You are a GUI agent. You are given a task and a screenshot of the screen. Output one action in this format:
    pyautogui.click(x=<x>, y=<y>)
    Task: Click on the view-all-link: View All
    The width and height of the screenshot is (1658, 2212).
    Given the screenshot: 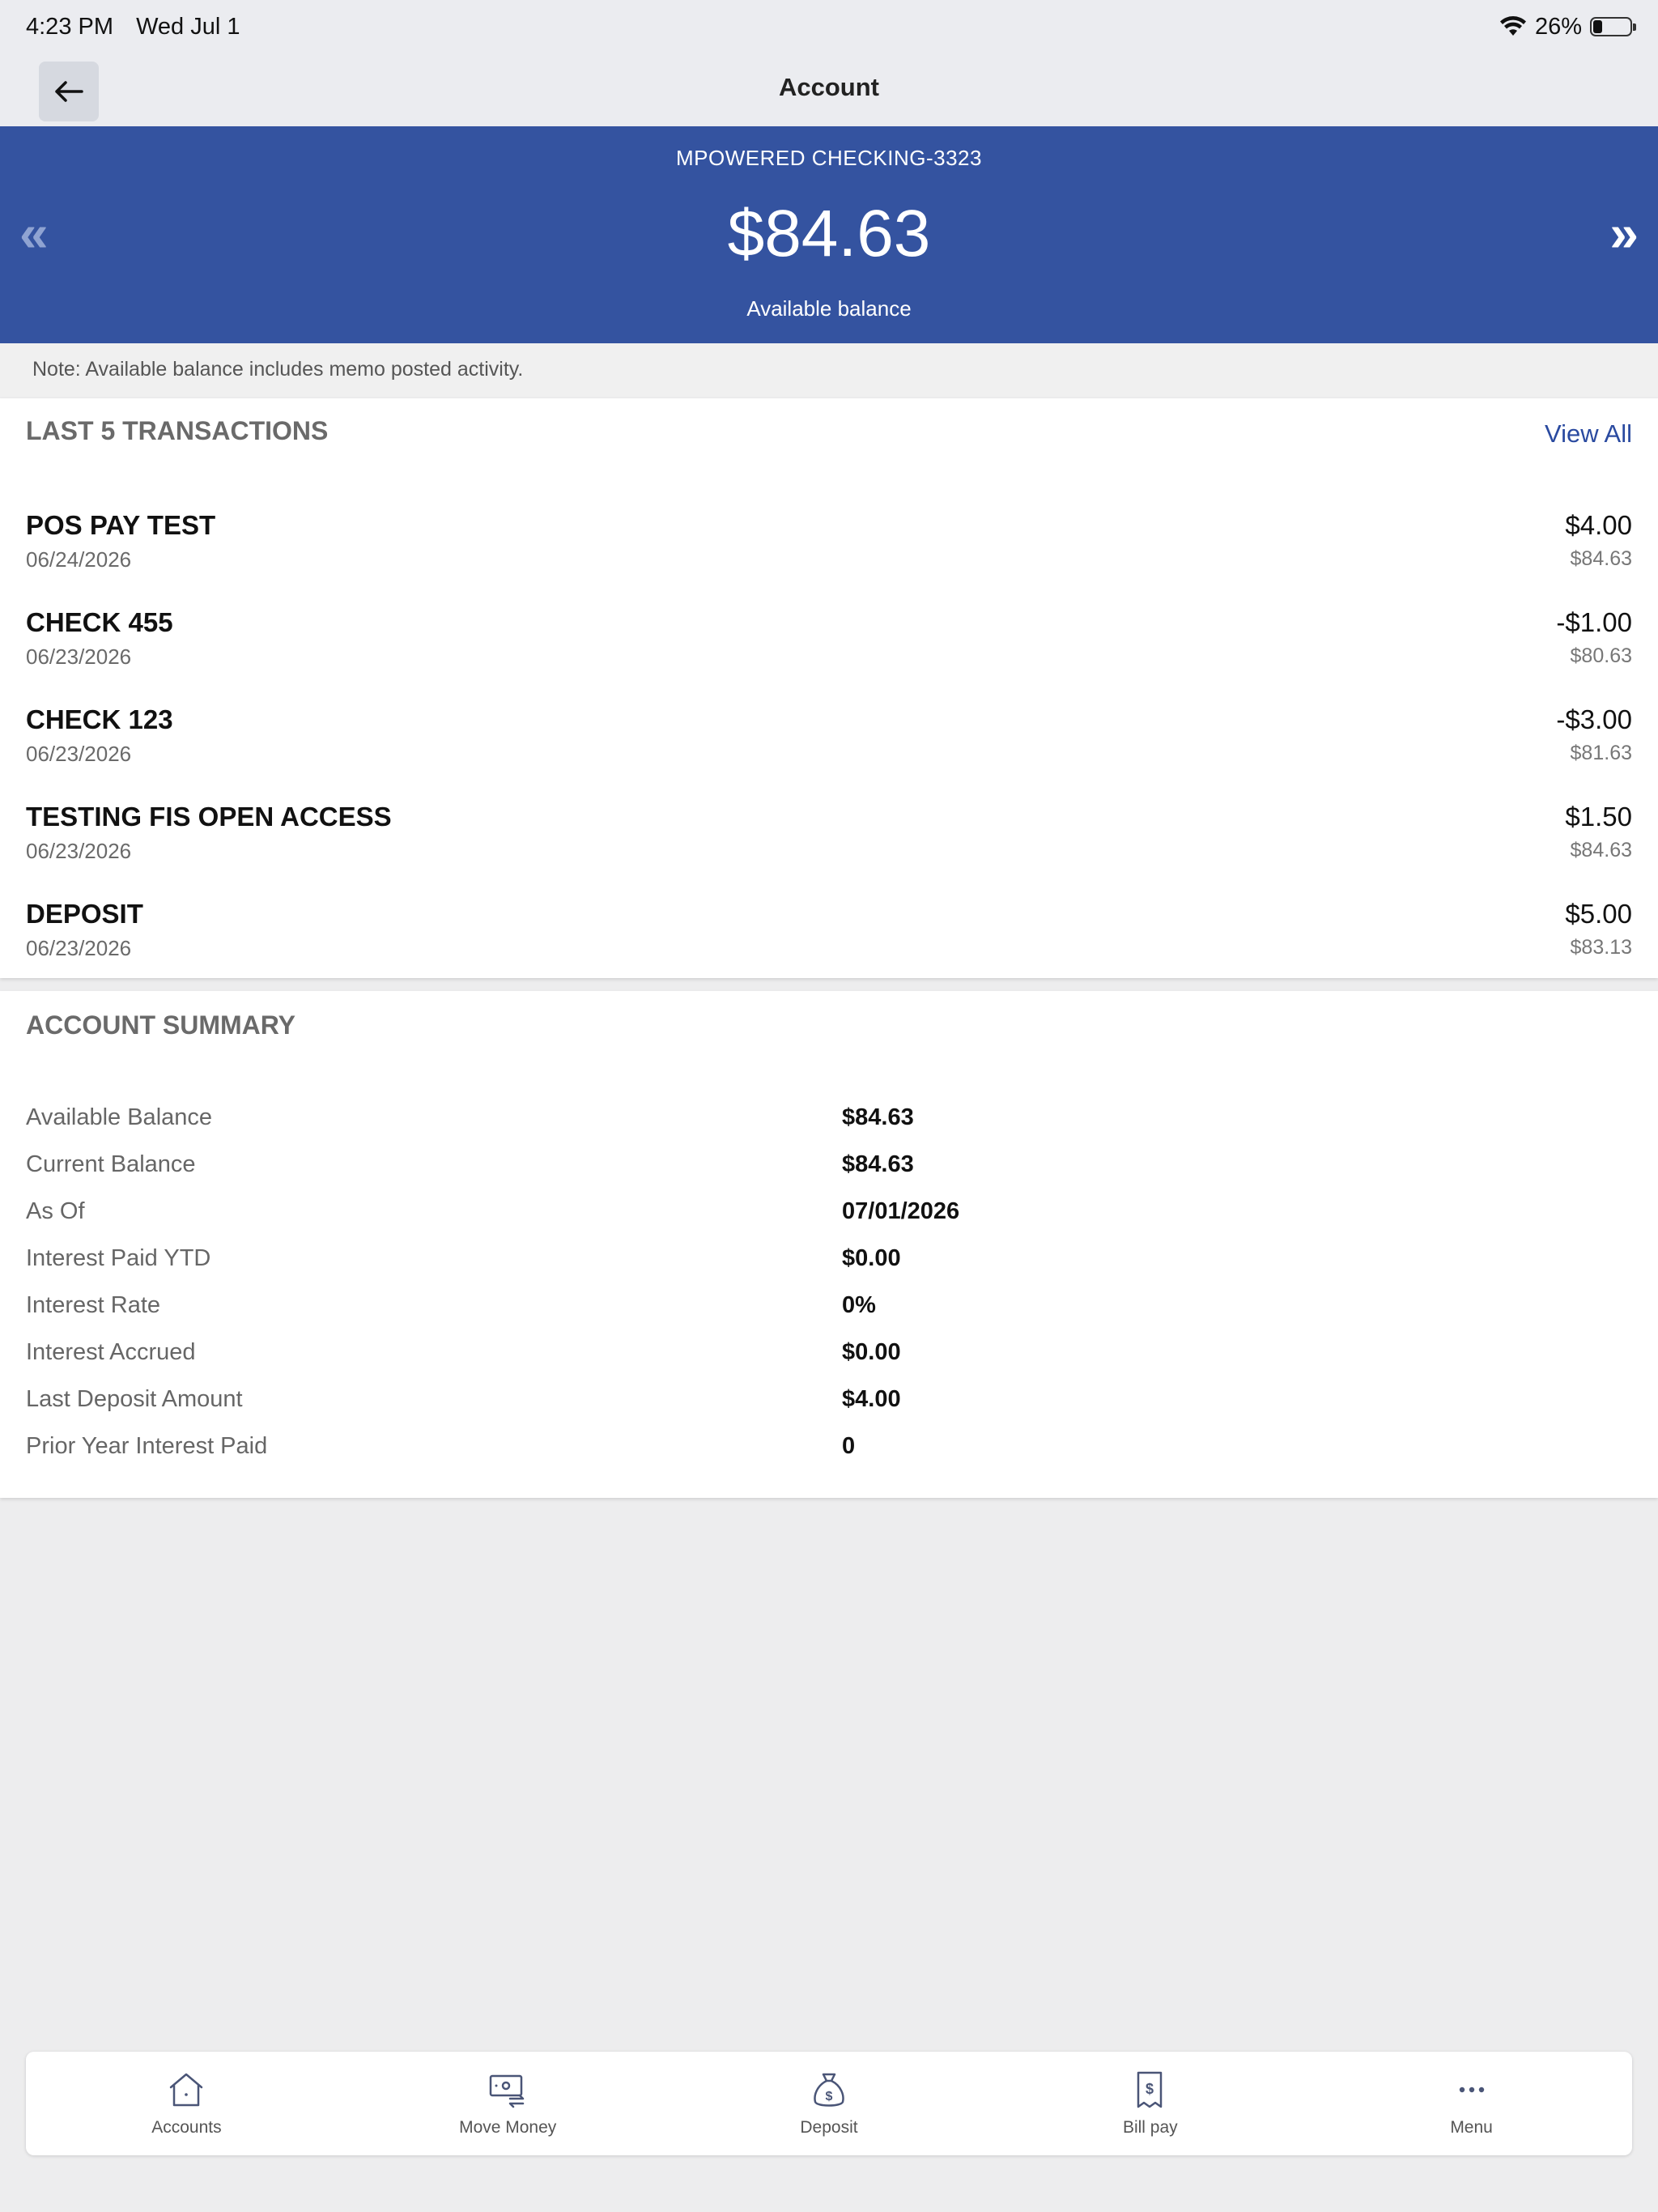 What is the action you would take?
    pyautogui.click(x=1588, y=434)
    